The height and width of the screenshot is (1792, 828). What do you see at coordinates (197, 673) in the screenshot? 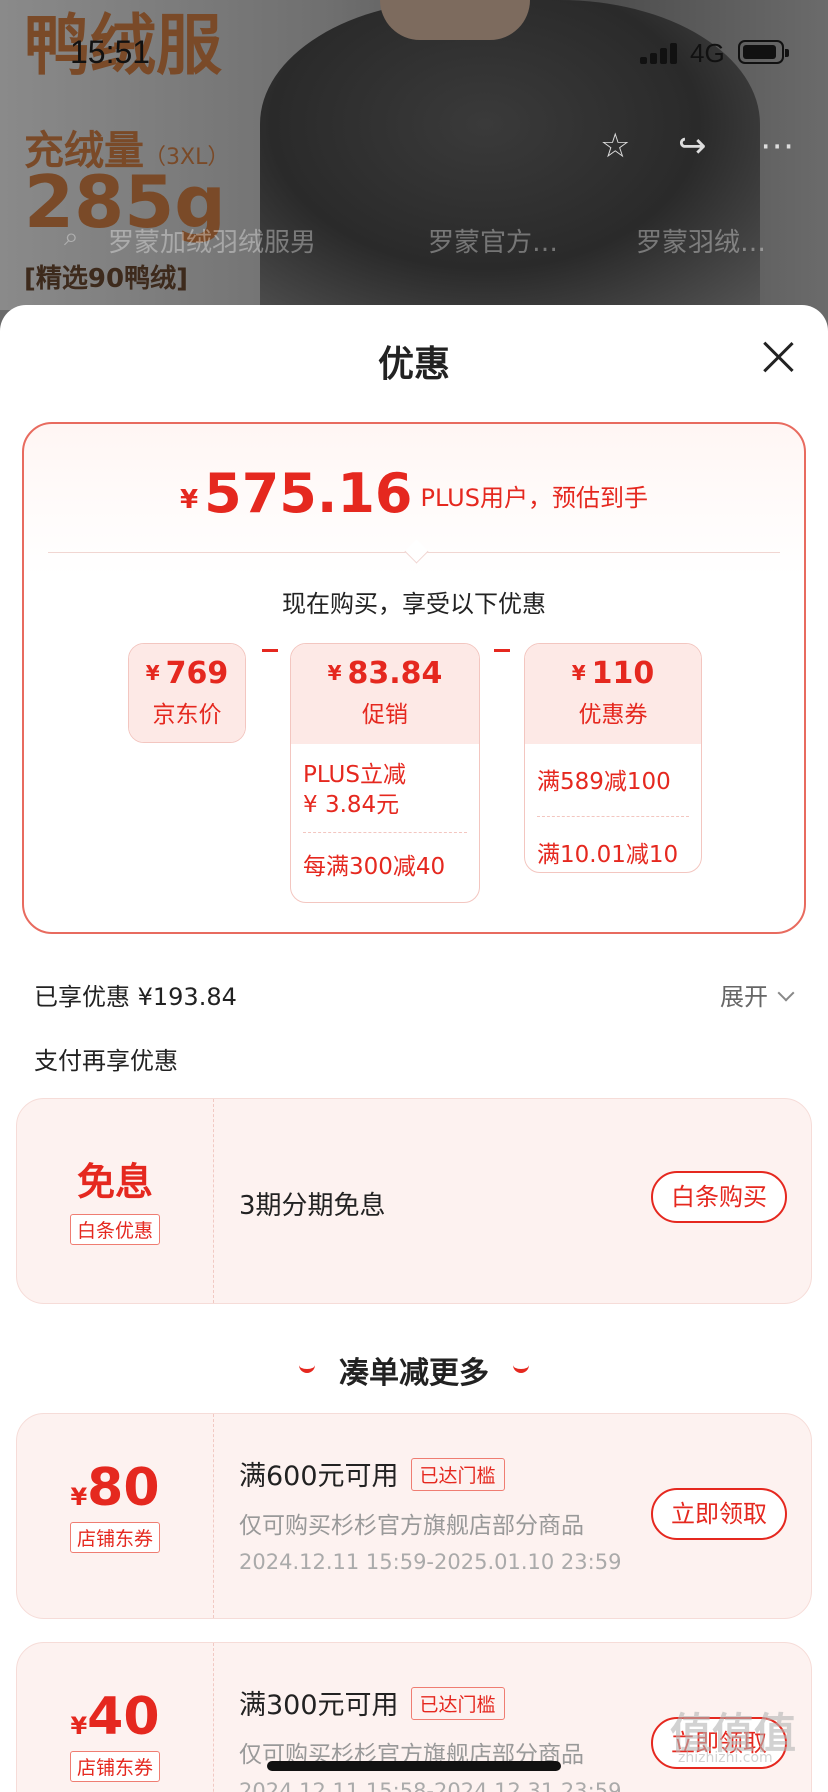
I see `card-amount: 769` at bounding box center [197, 673].